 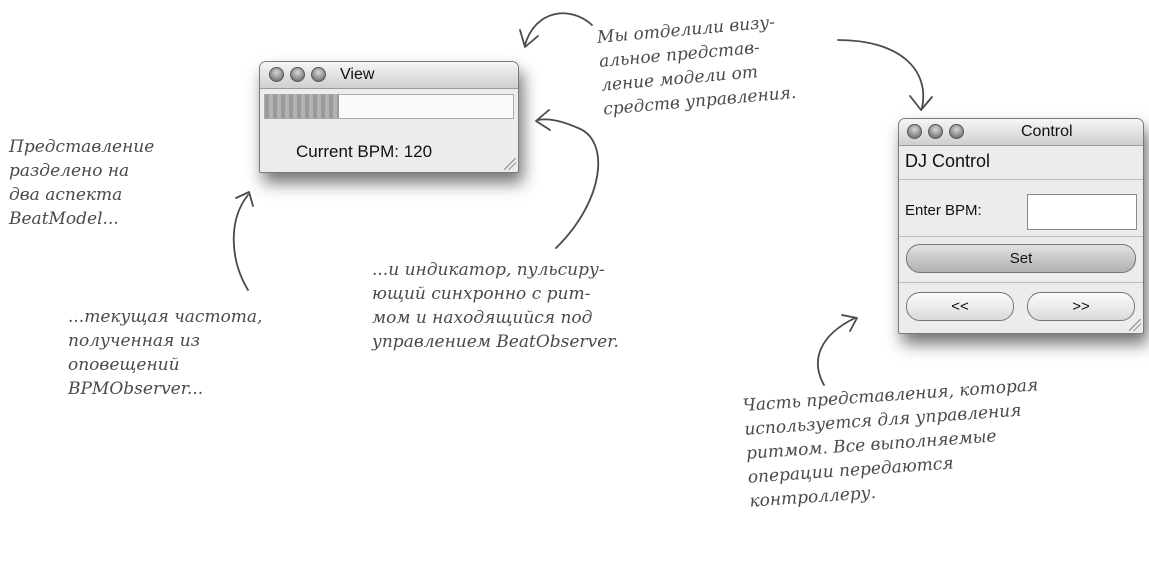 What do you see at coordinates (66, 195) in the screenshot?
I see `note-line: два аспекта` at bounding box center [66, 195].